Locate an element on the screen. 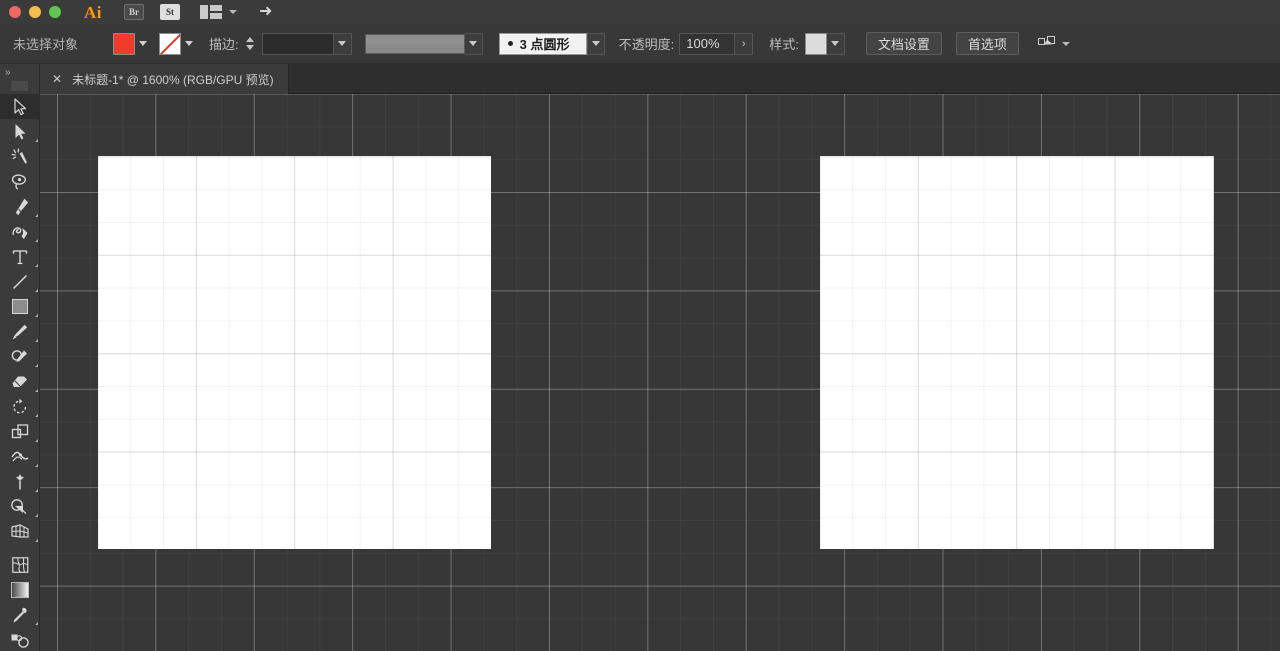  stroke-weight-combo is located at coordinates (306, 43).